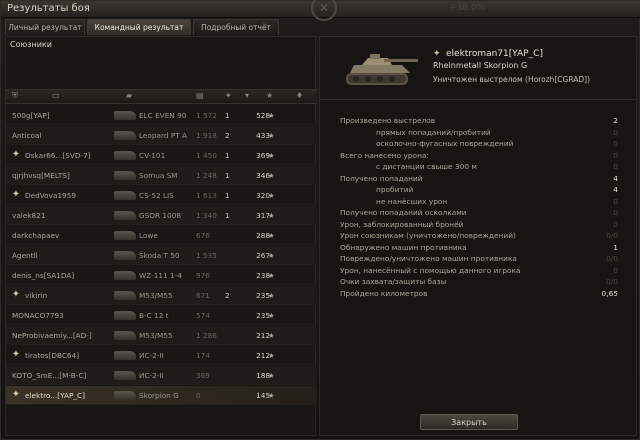  I want to click on xp-value: 369, so click(263, 155).